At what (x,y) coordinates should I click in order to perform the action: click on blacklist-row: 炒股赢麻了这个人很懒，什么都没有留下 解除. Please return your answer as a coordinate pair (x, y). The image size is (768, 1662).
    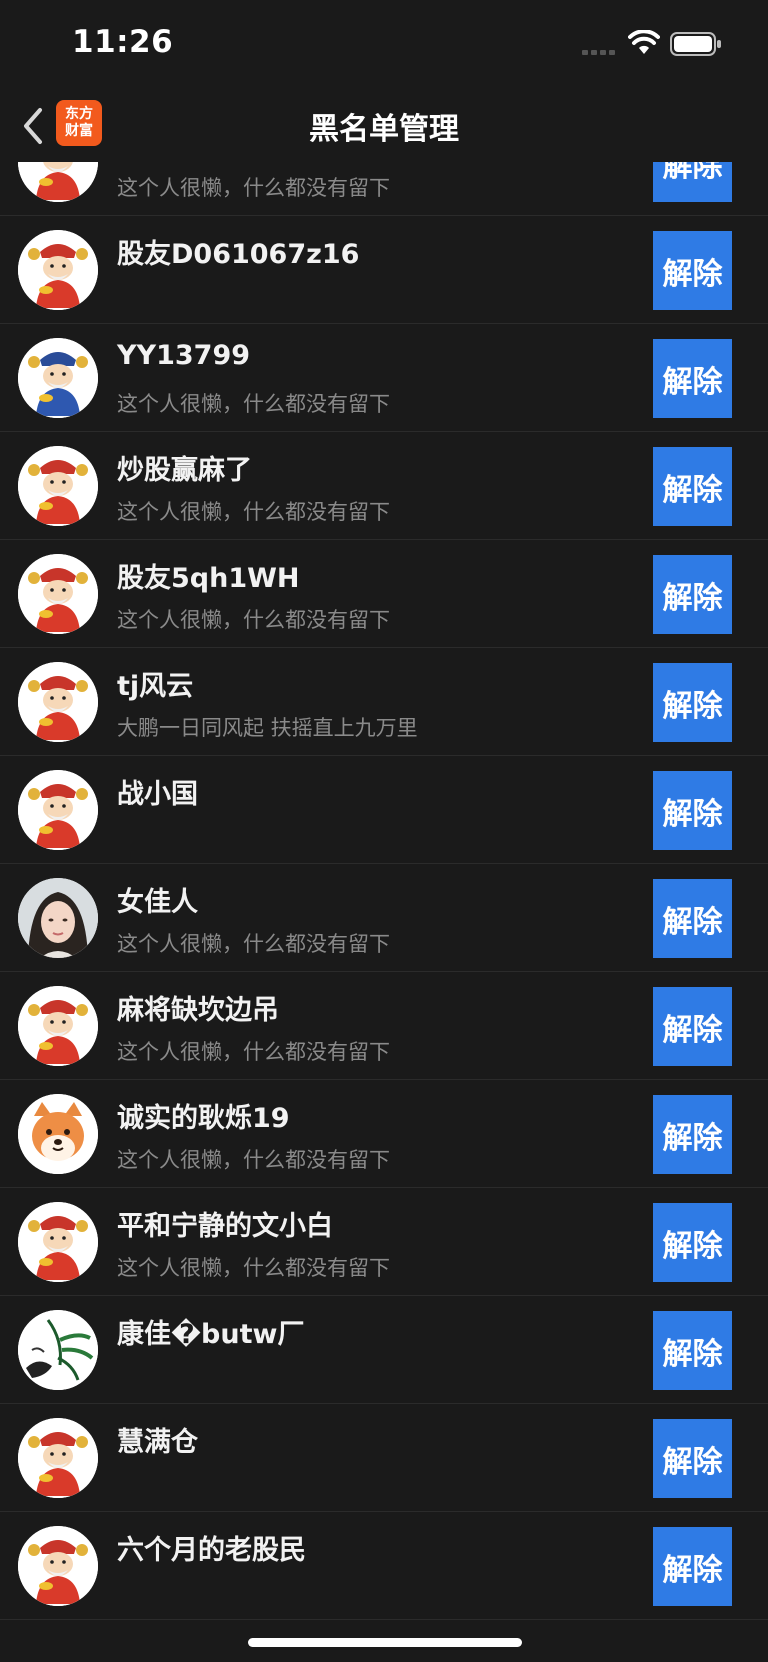
    Looking at the image, I should click on (384, 486).